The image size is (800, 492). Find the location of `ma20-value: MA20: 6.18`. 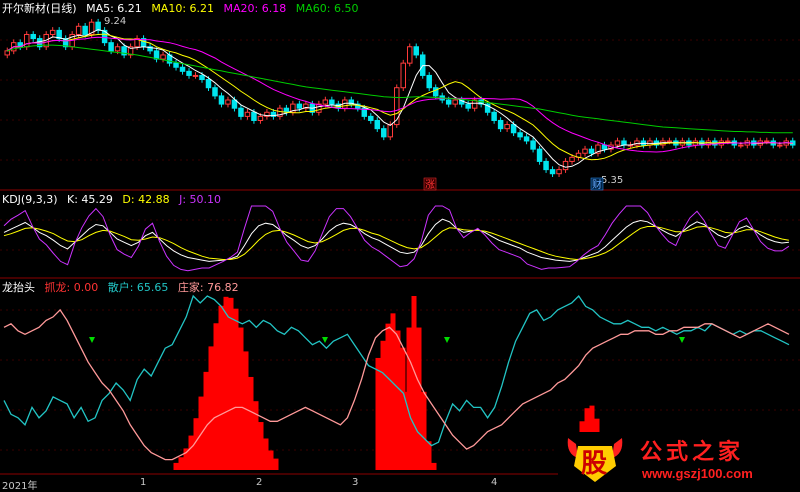

ma20-value: MA20: 6.18 is located at coordinates (255, 8).